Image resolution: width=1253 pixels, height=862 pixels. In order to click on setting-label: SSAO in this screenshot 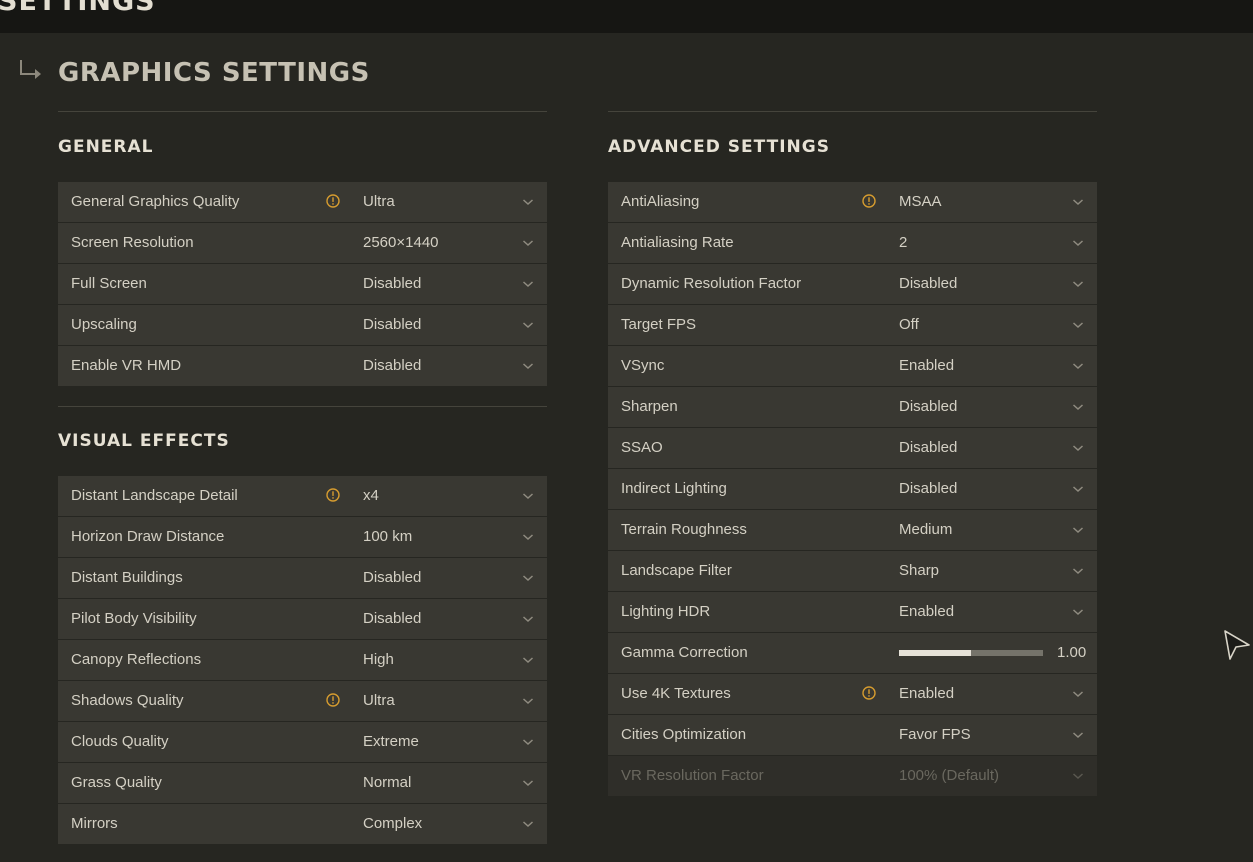, I will do `click(642, 447)`.